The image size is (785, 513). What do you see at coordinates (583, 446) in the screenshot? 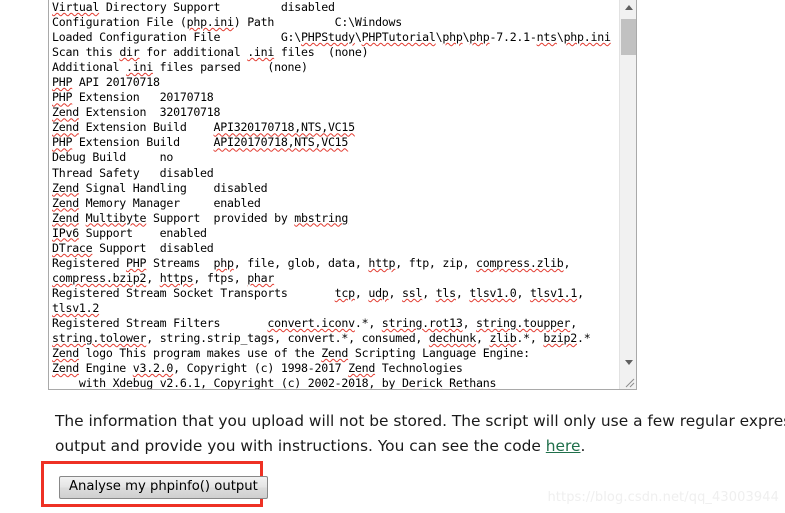
I see `info-paragraph-period: .` at bounding box center [583, 446].